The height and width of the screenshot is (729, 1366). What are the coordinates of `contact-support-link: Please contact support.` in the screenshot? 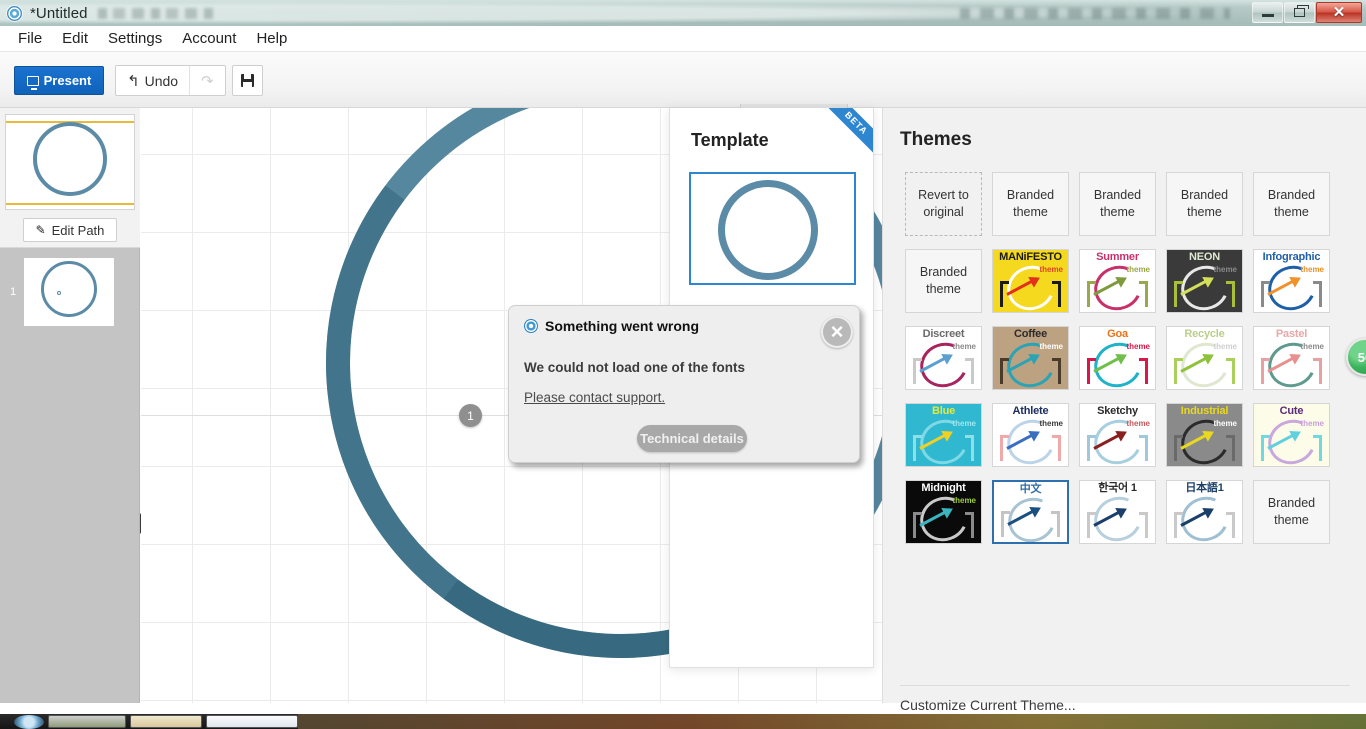 It's located at (594, 397).